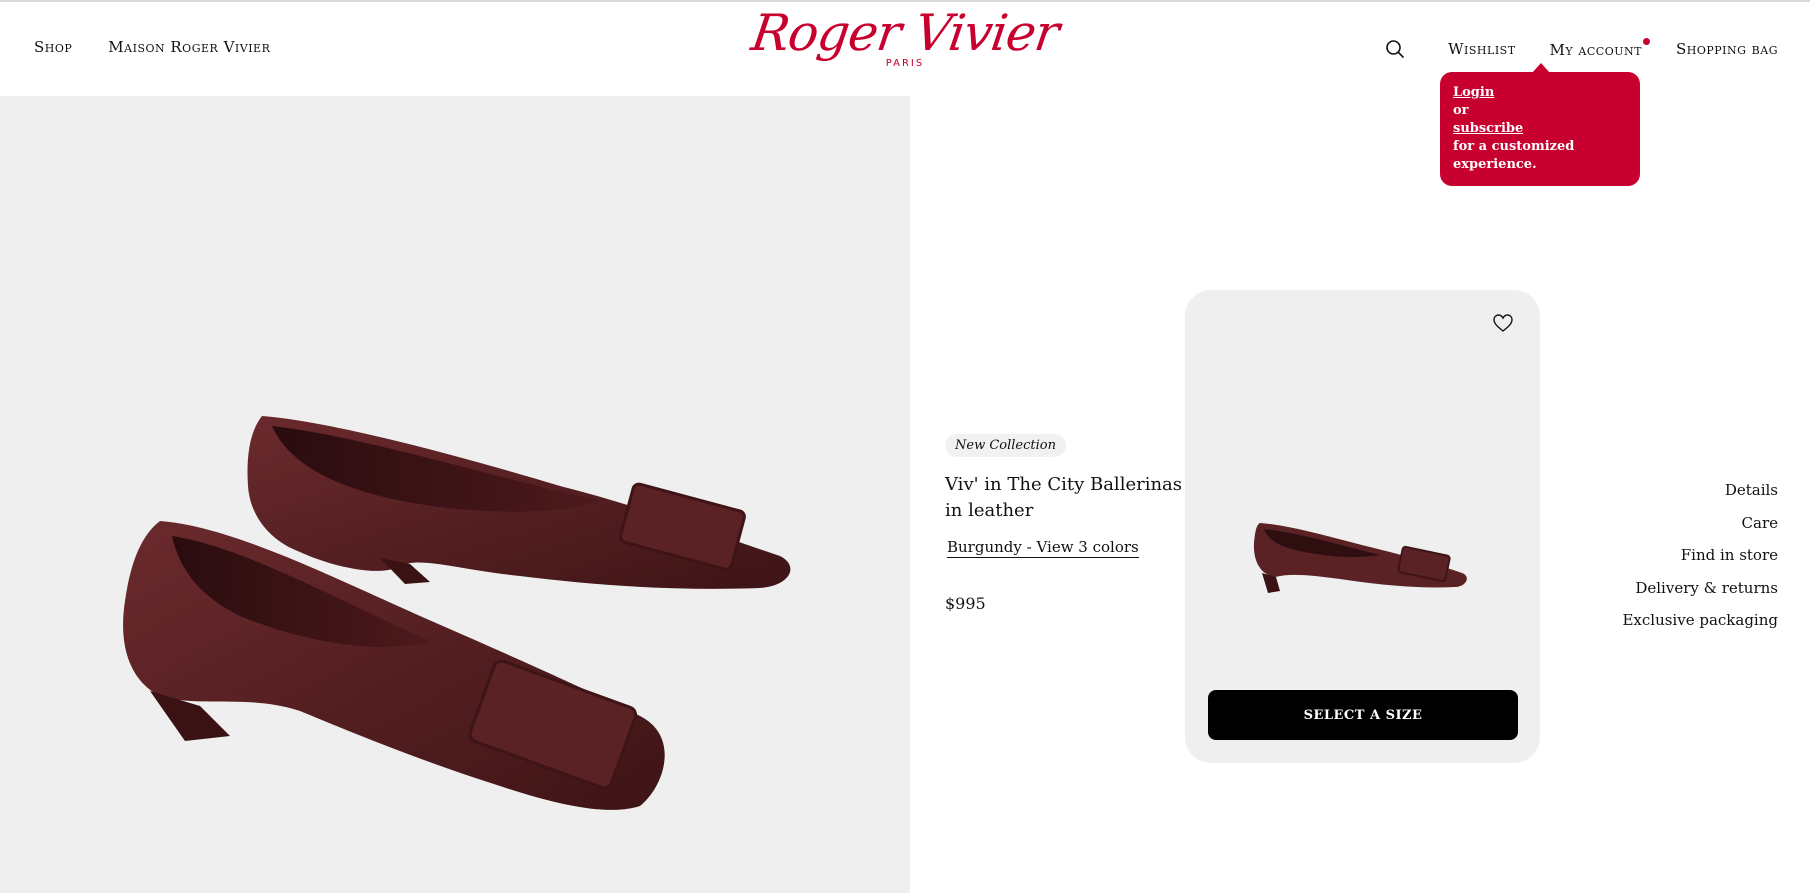  Describe the element at coordinates (1005, 445) in the screenshot. I see `new-collection-badge: New Collection` at that location.